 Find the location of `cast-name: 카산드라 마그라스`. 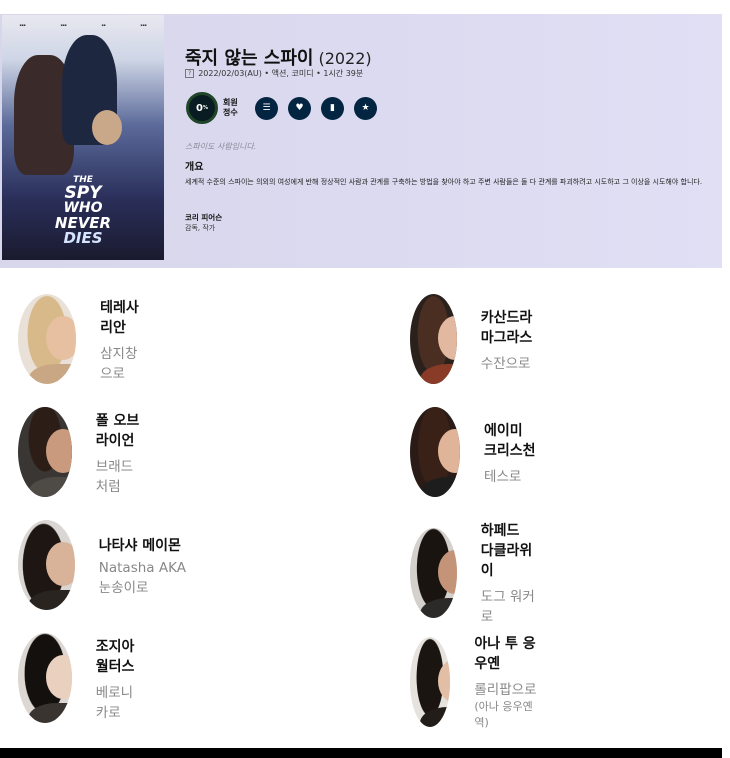

cast-name: 카산드라 마그라스 is located at coordinates (509, 327).